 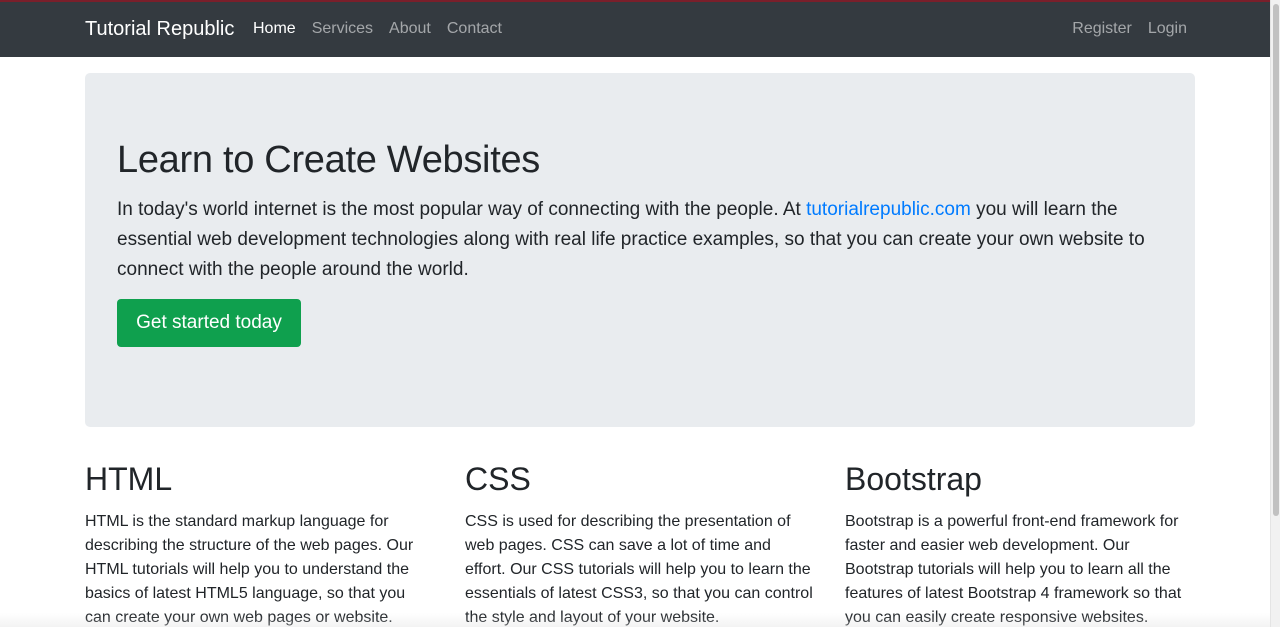 What do you see at coordinates (474, 29) in the screenshot?
I see `nav-link-contact: Contact` at bounding box center [474, 29].